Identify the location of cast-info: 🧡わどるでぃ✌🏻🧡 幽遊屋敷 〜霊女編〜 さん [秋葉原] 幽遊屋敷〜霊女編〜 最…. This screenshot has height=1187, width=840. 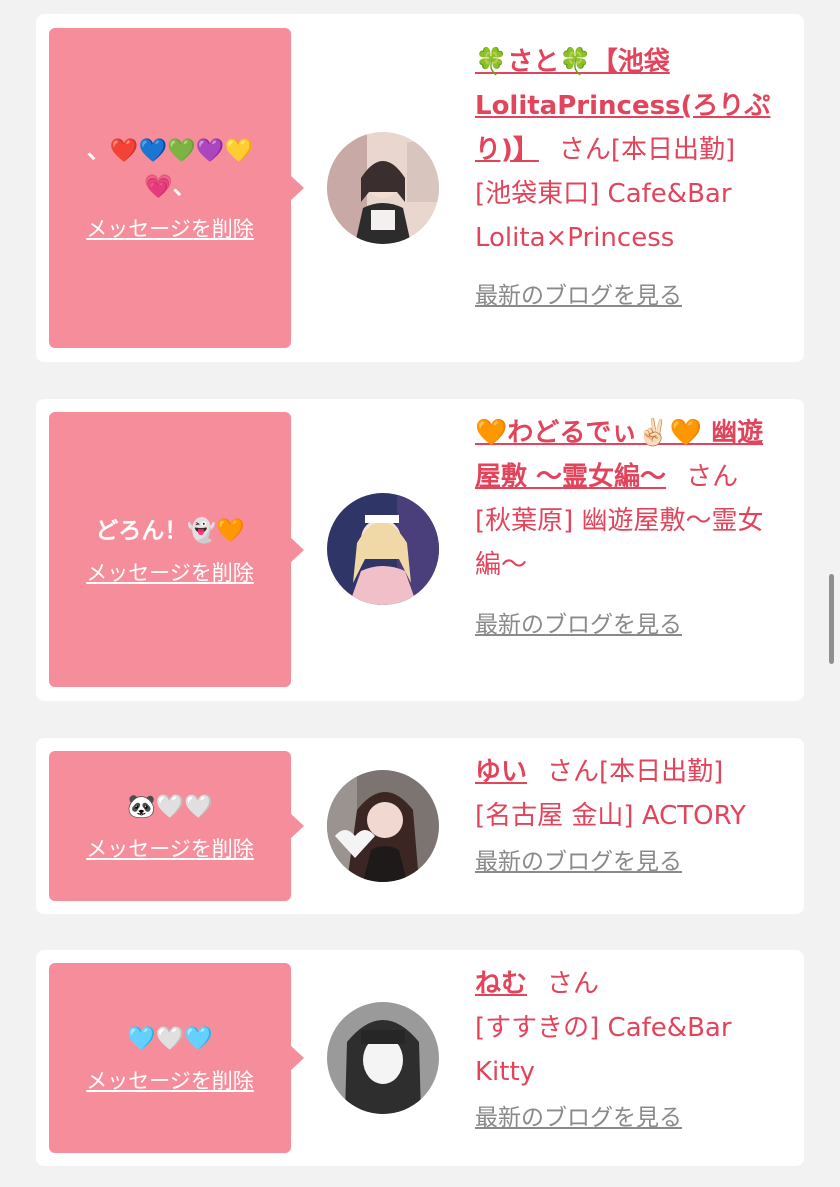
(625, 529).